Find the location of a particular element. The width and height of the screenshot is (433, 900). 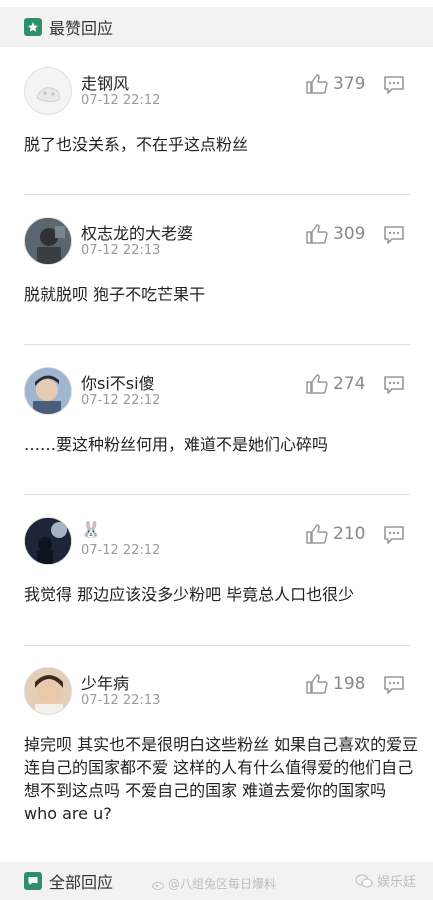

weibo-watermark: @八组兔区每日爆料 is located at coordinates (214, 883).